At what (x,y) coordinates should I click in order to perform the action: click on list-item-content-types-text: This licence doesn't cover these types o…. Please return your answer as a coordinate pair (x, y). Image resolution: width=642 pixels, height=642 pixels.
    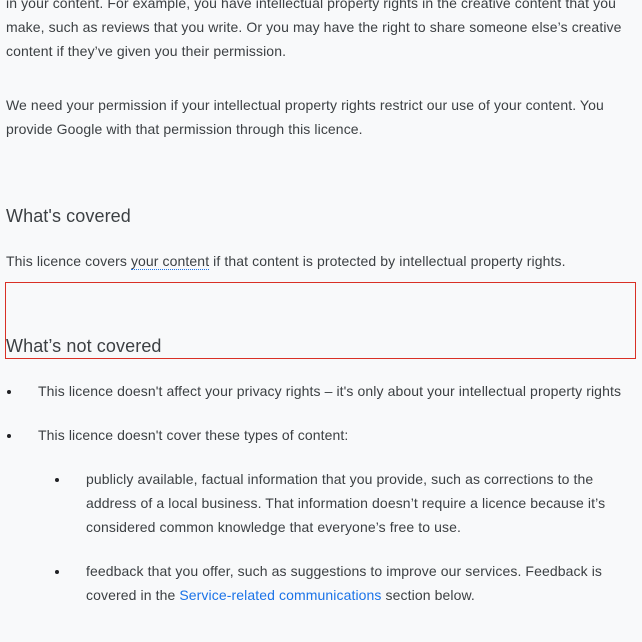
    Looking at the image, I should click on (193, 435).